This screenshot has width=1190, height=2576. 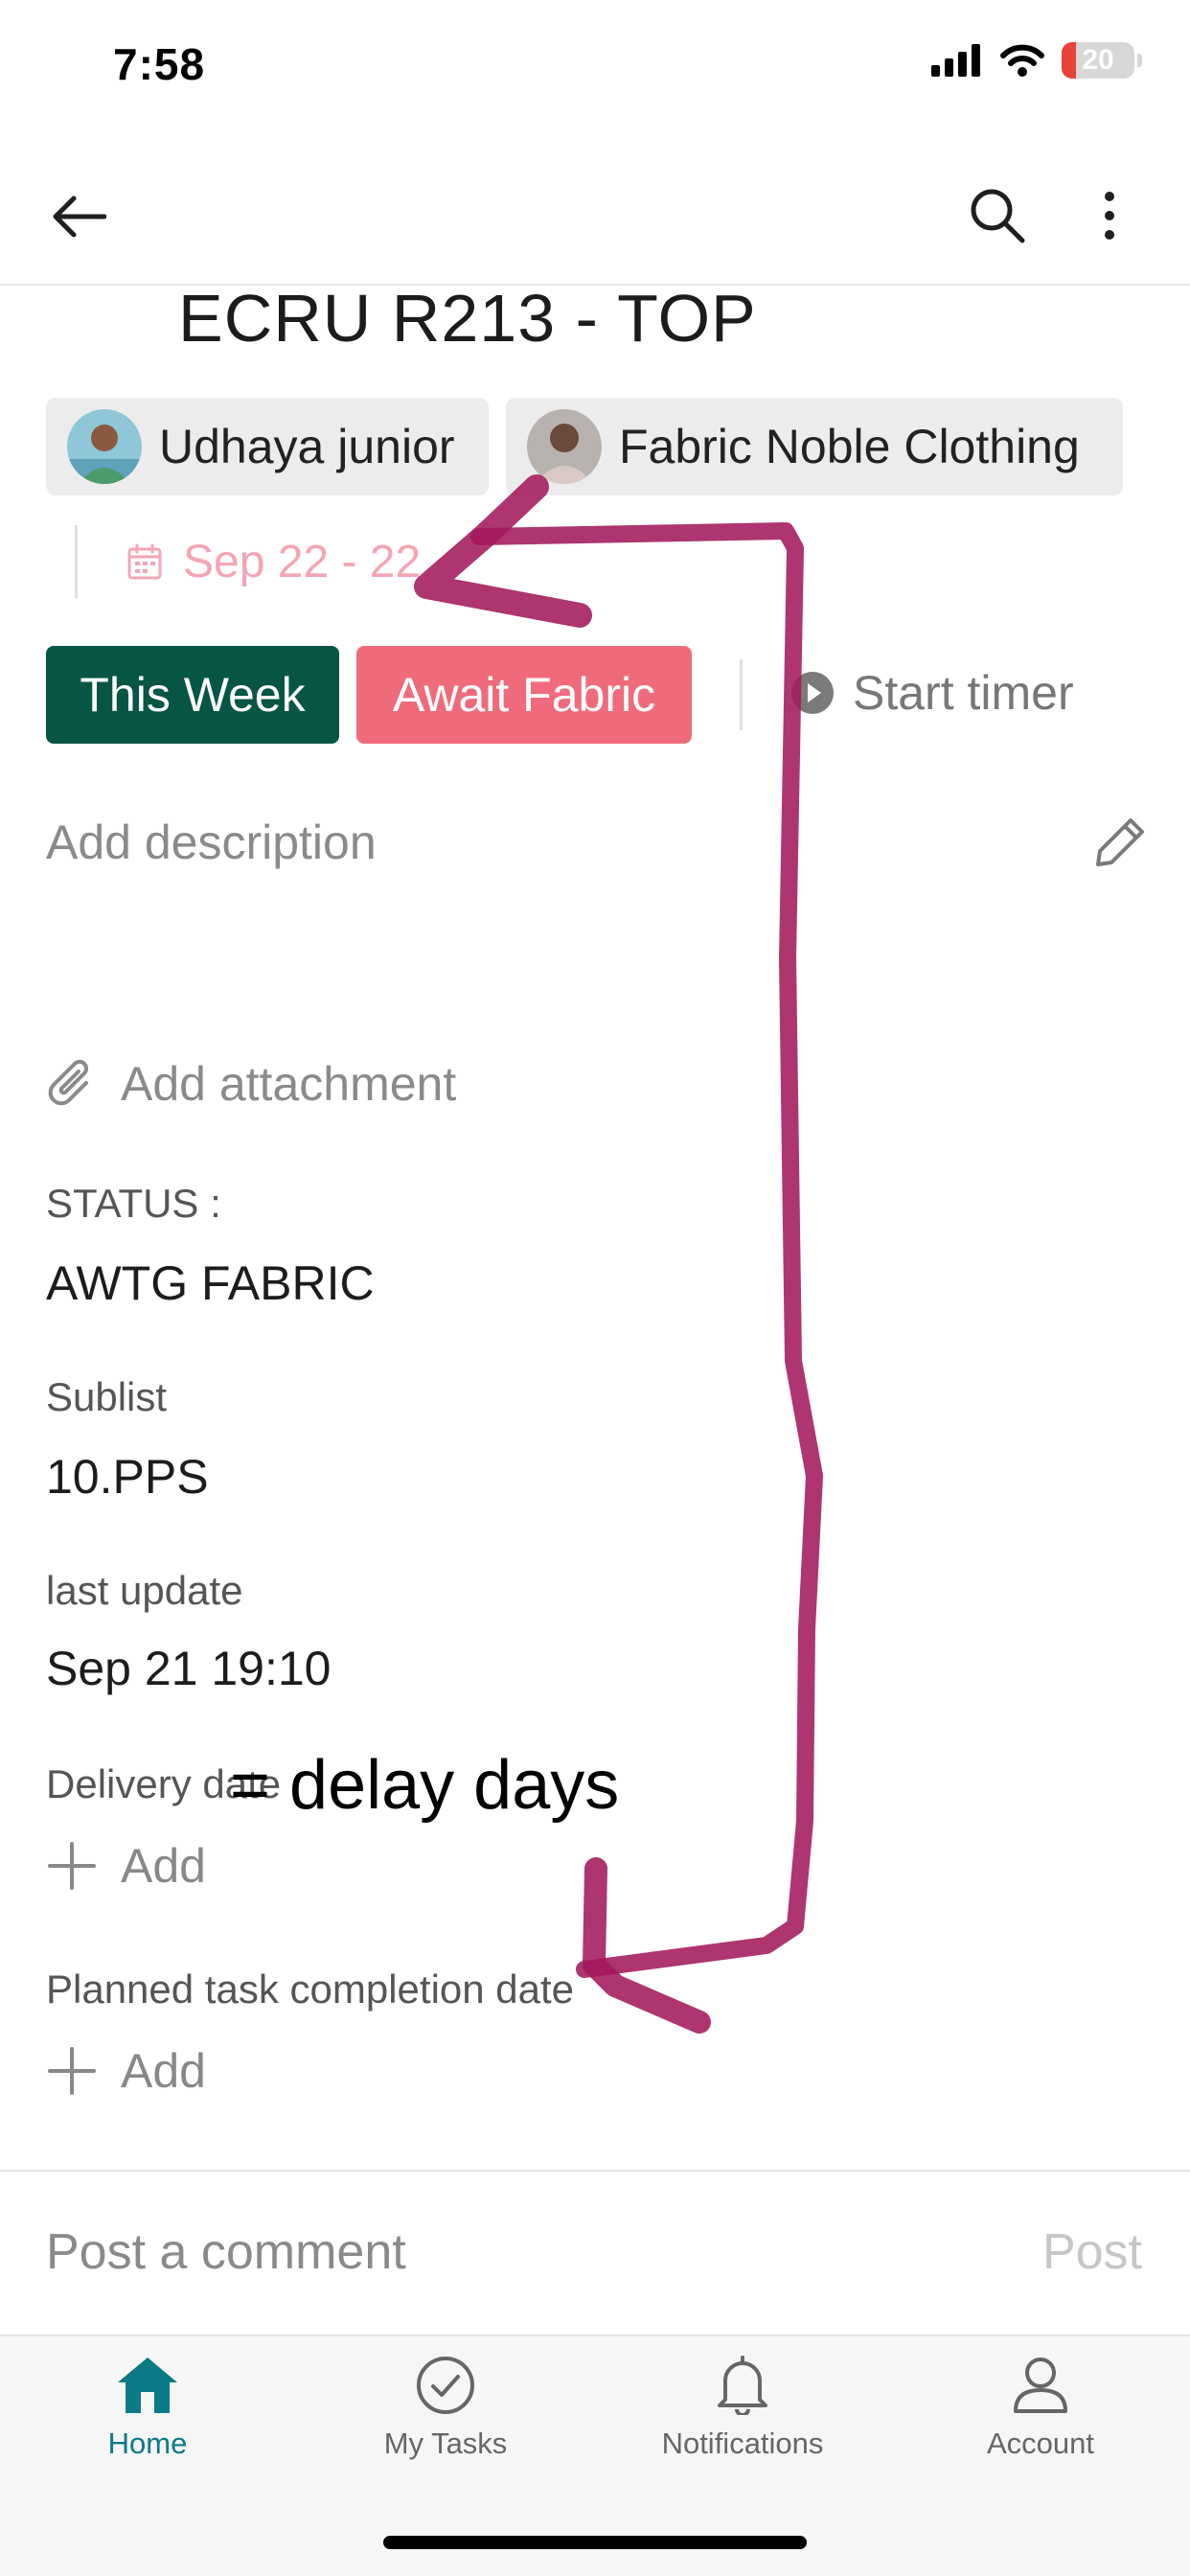 What do you see at coordinates (1040, 2386) in the screenshot?
I see `person-icon` at bounding box center [1040, 2386].